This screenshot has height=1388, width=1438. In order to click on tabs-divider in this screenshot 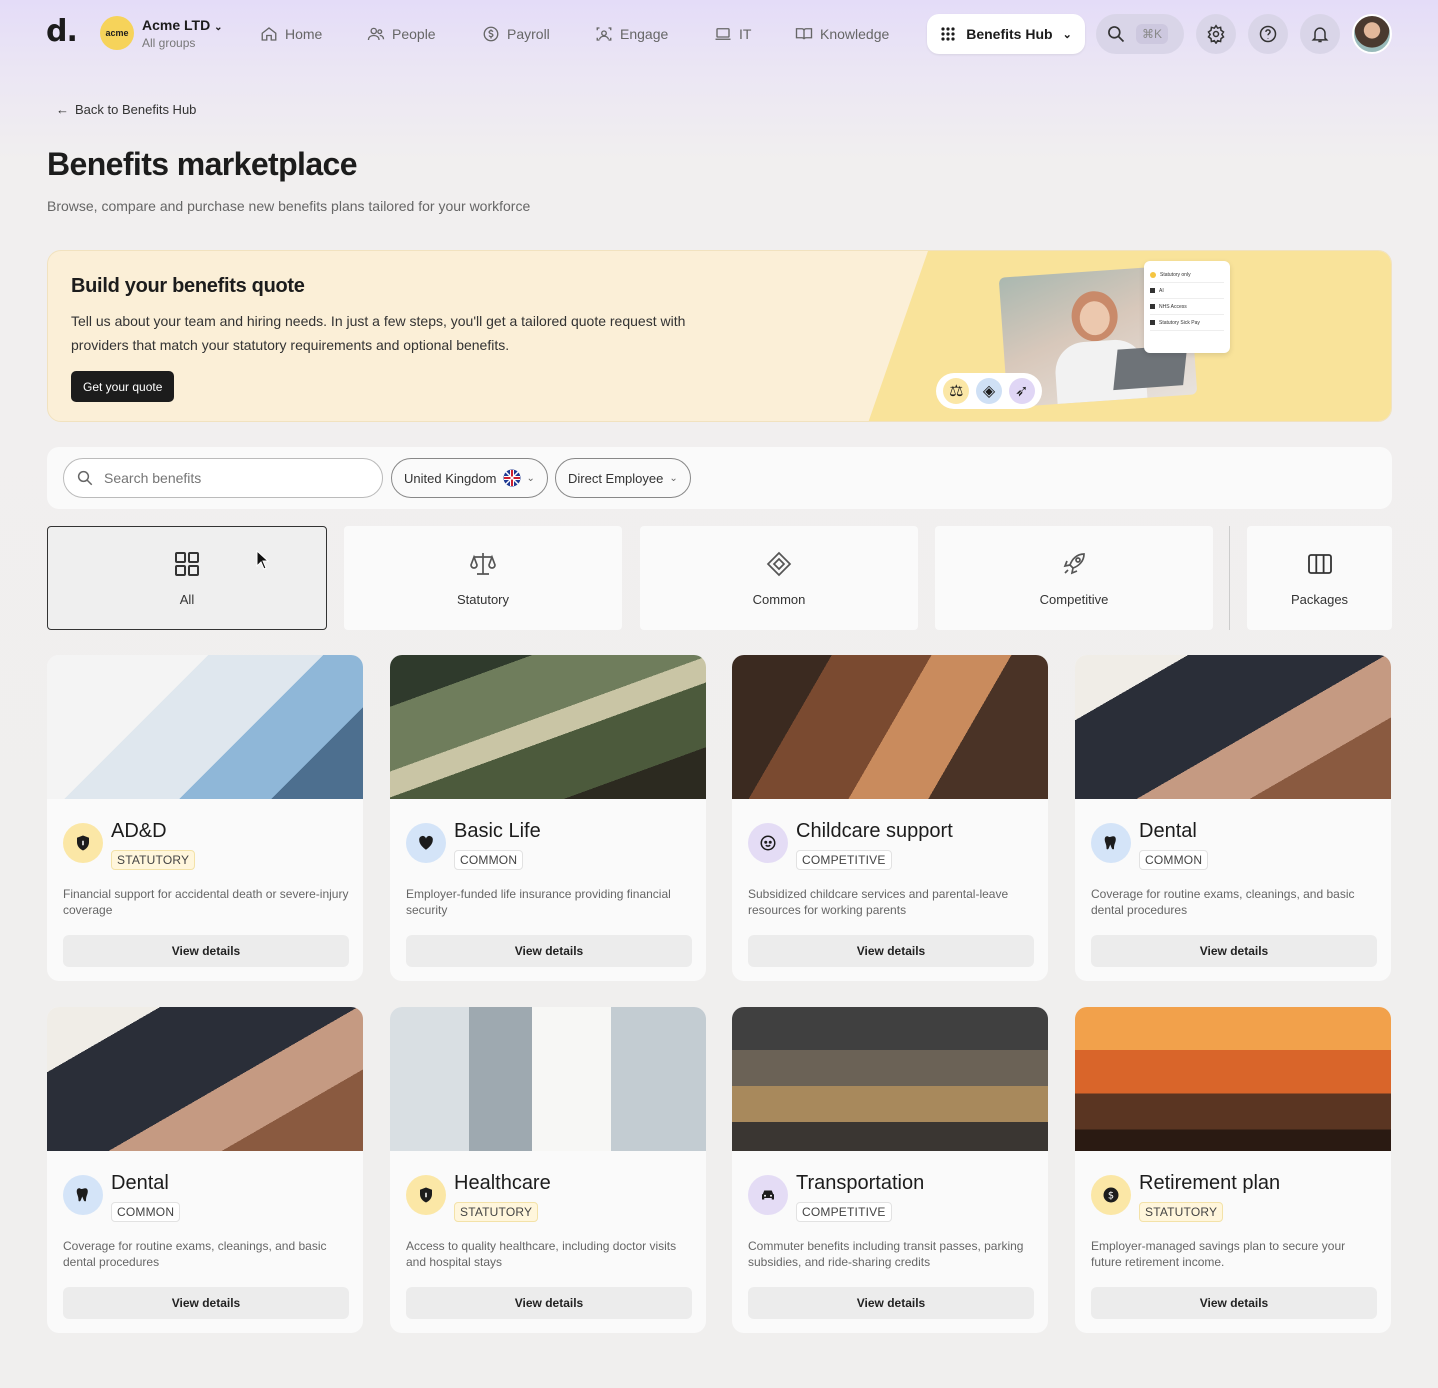, I will do `click(1229, 578)`.